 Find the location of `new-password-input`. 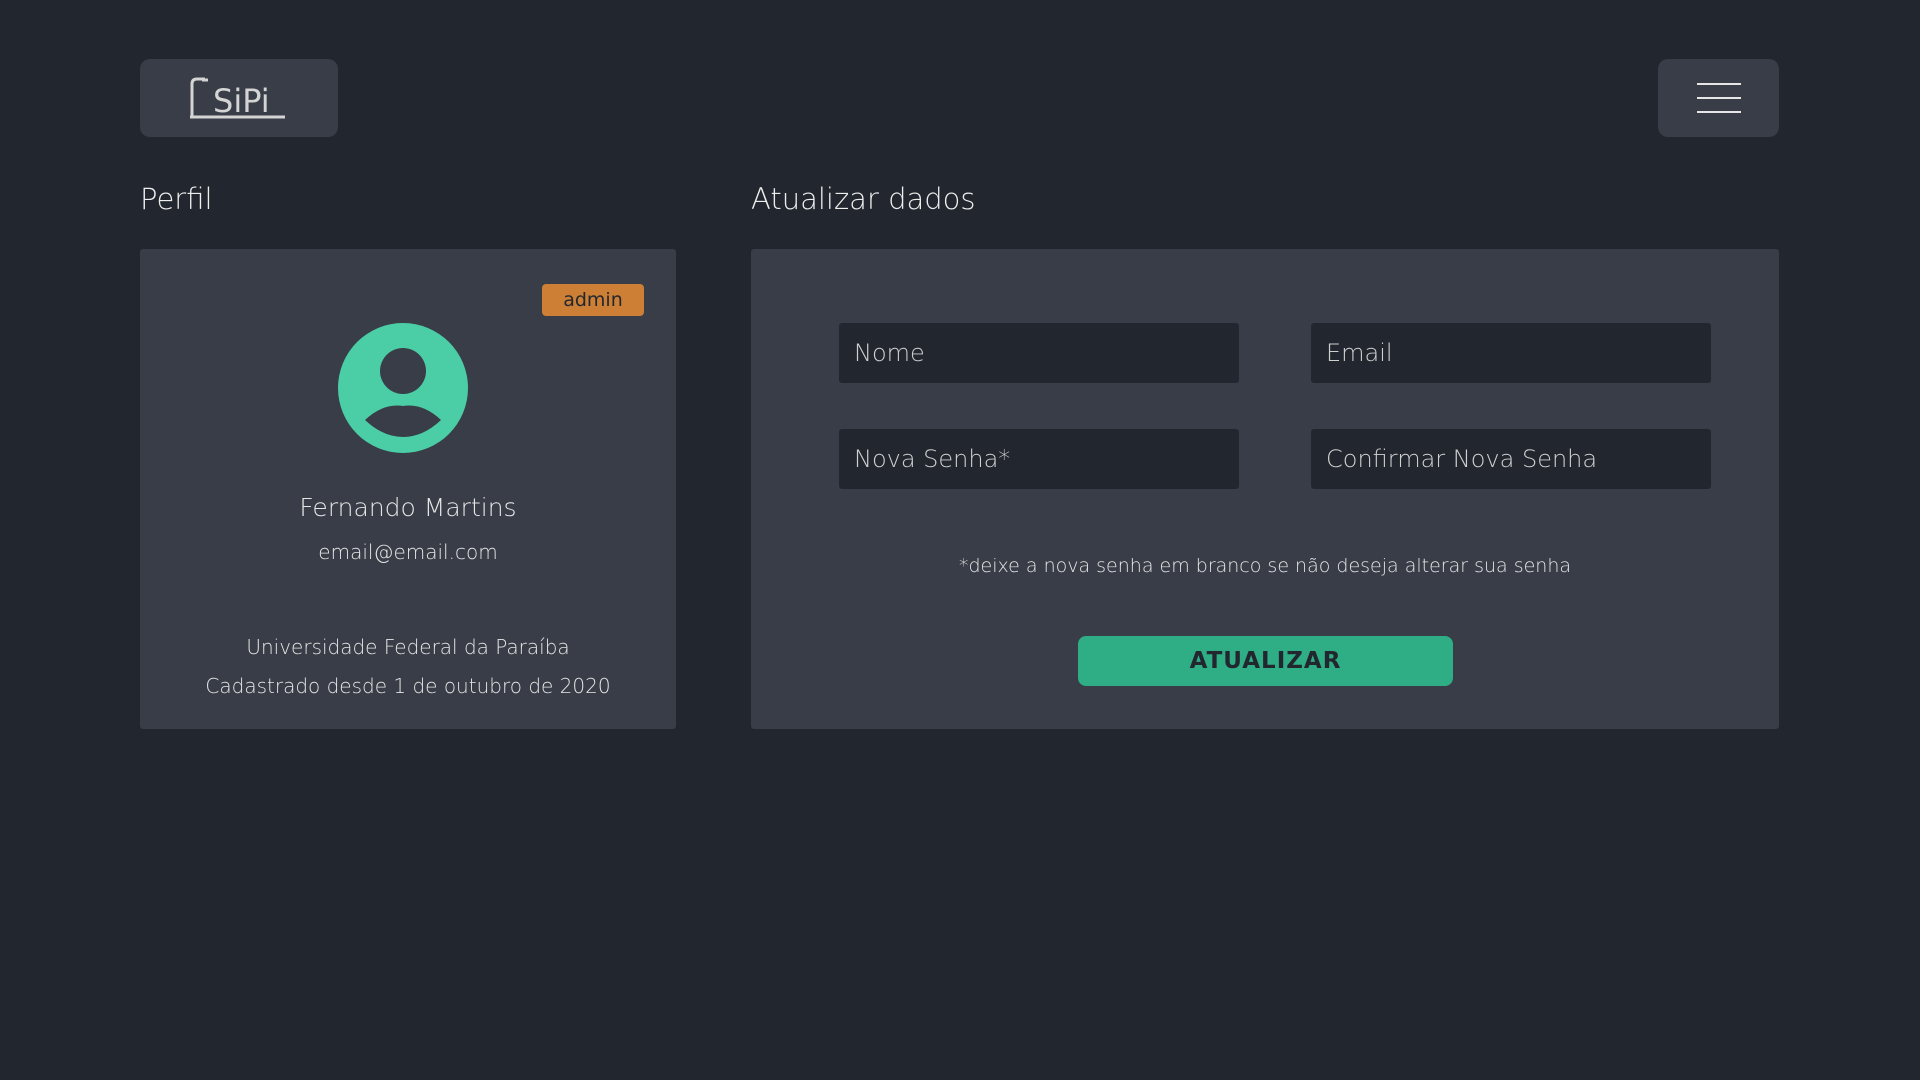

new-password-input is located at coordinates (1039, 459).